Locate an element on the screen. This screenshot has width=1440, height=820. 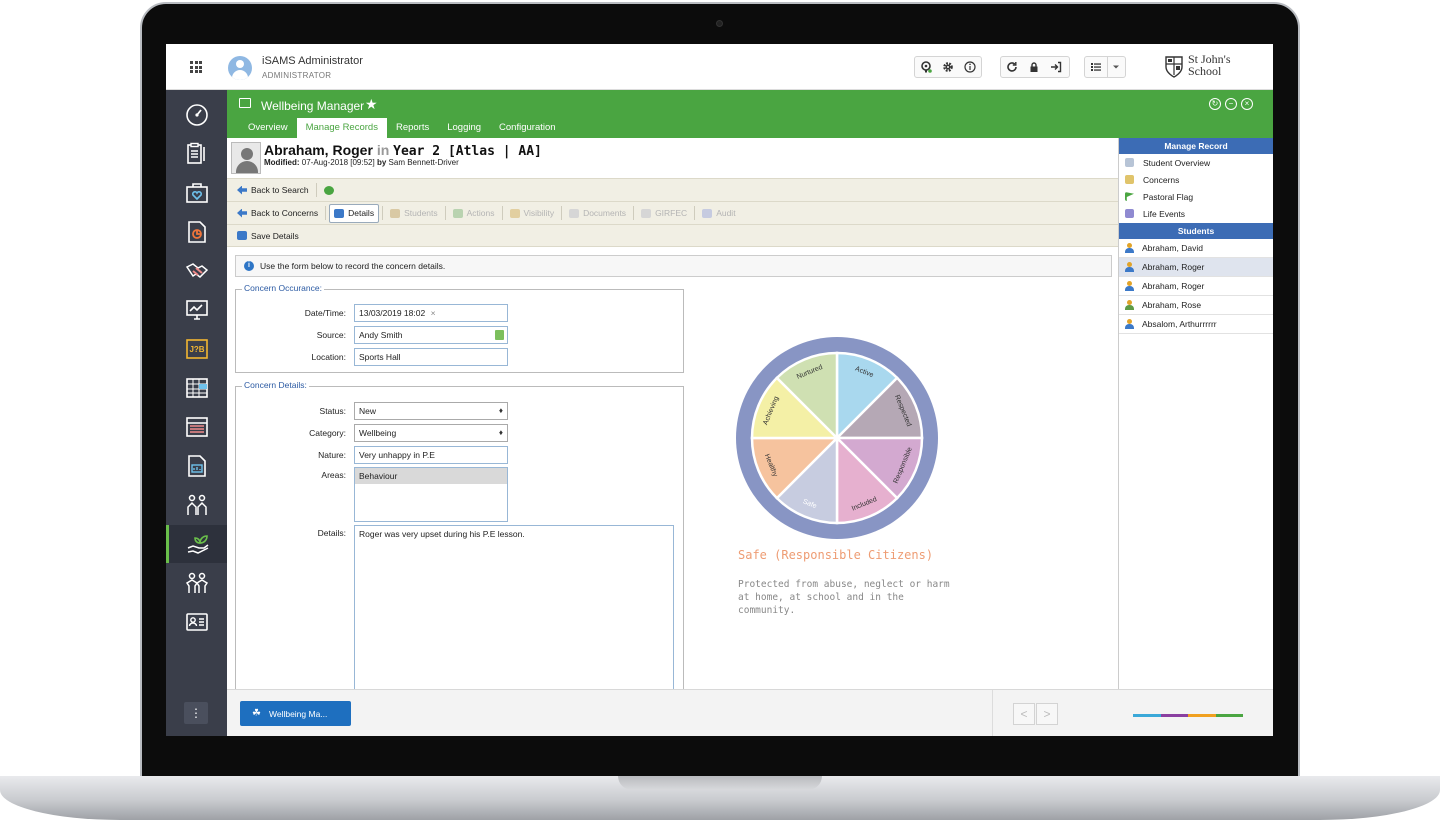
student-list-item-selected: Abraham, Roger is located at coordinates (1196, 267).